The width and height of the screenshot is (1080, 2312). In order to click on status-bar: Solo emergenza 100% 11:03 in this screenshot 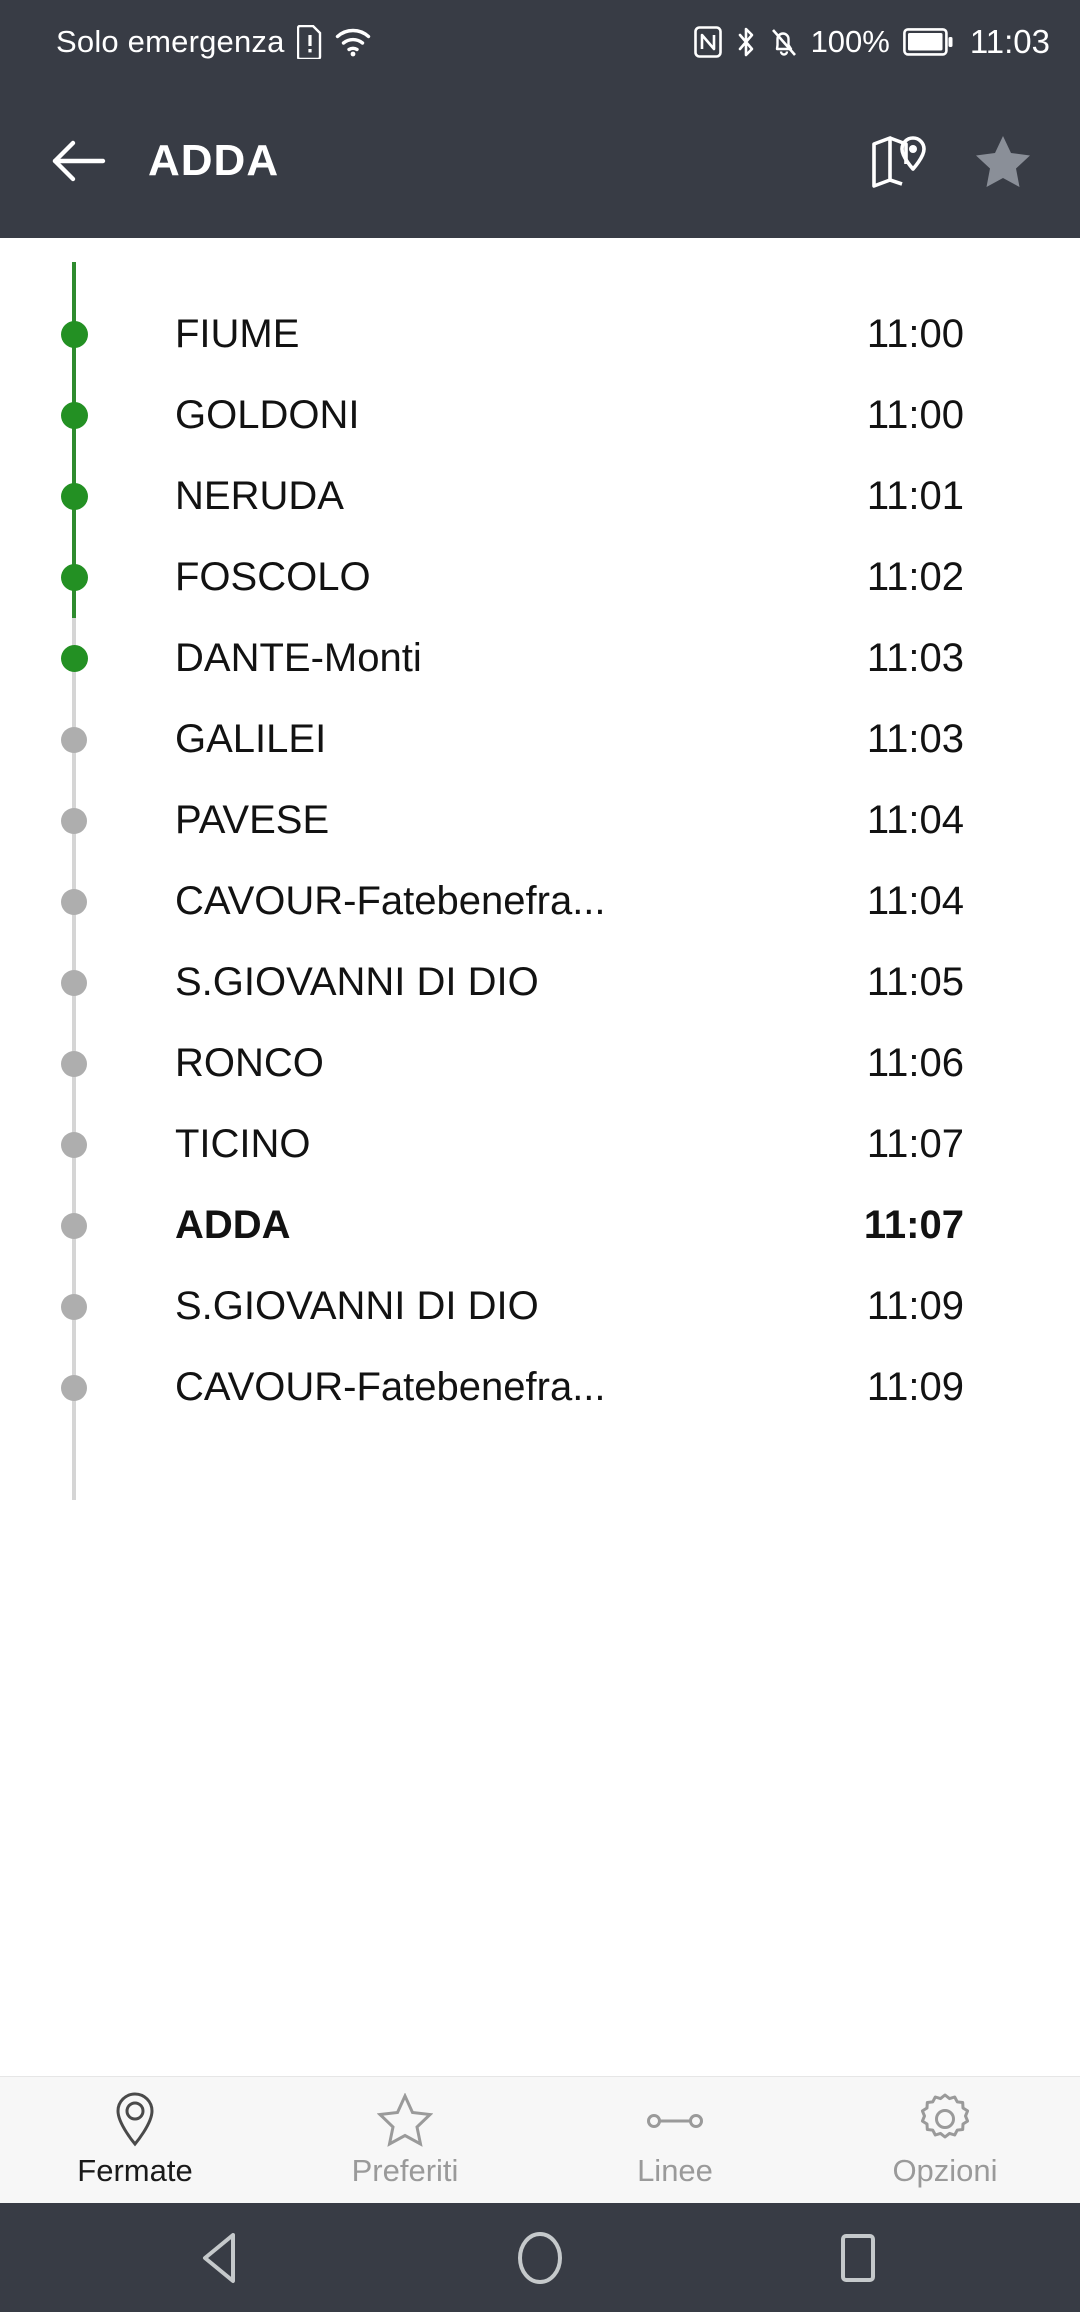, I will do `click(540, 42)`.